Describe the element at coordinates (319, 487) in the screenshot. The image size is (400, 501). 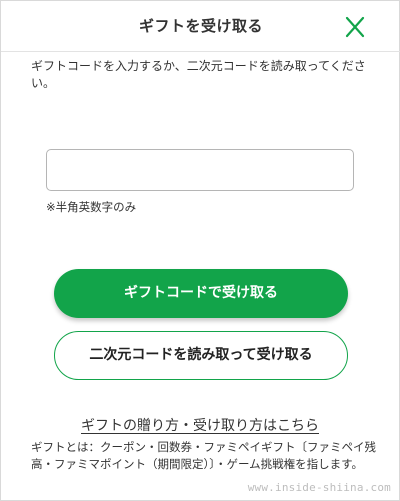
I see `watermark: www.inside-shiina.com` at that location.